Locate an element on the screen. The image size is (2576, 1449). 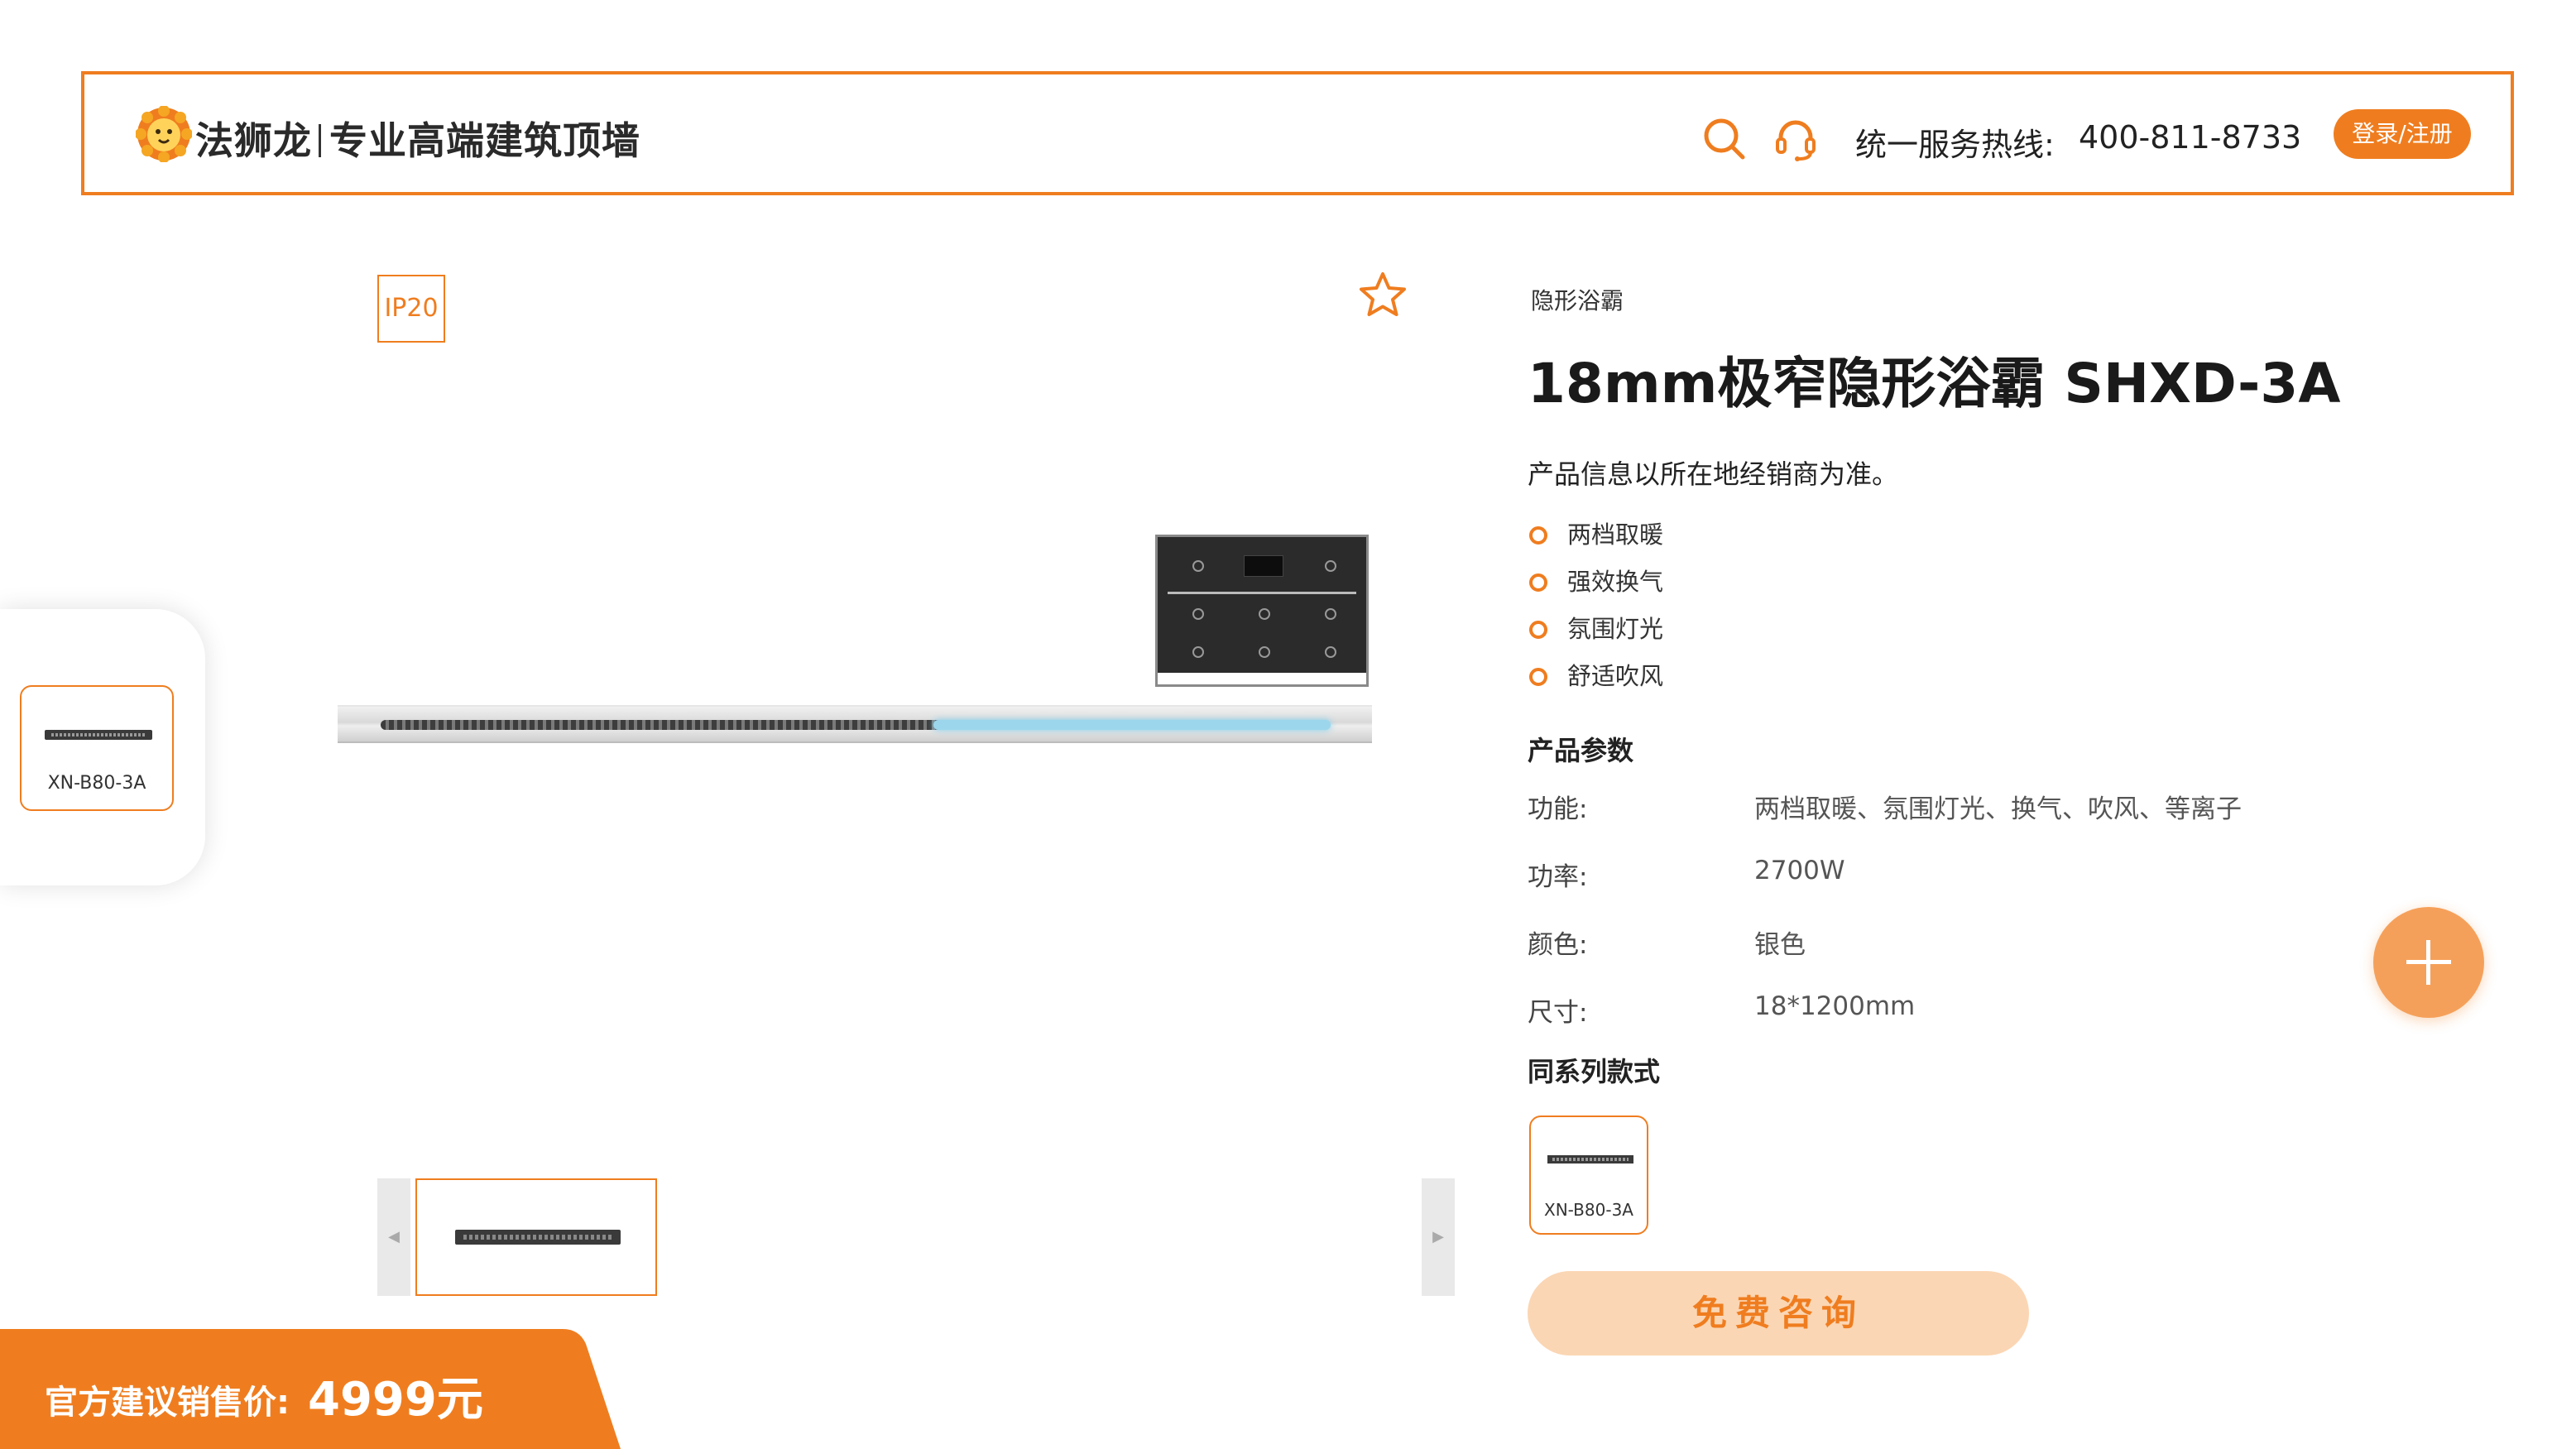
product-bath-heater-image is located at coordinates (855, 724).